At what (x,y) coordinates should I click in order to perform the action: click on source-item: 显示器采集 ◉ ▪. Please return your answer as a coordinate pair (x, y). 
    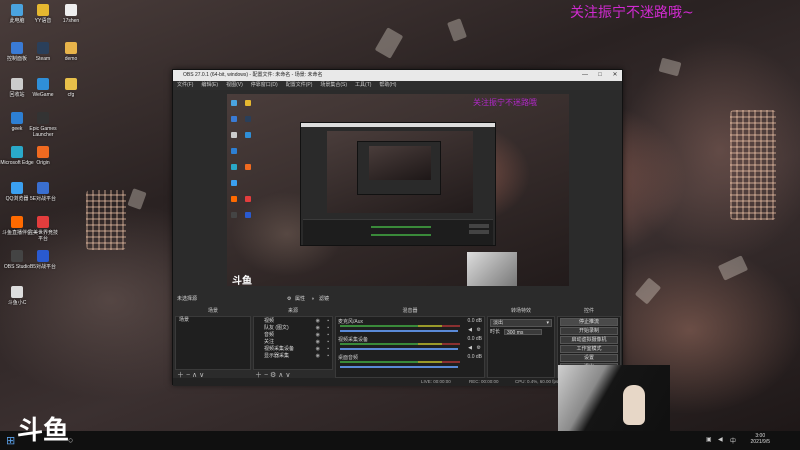
    Looking at the image, I should click on (293, 356).